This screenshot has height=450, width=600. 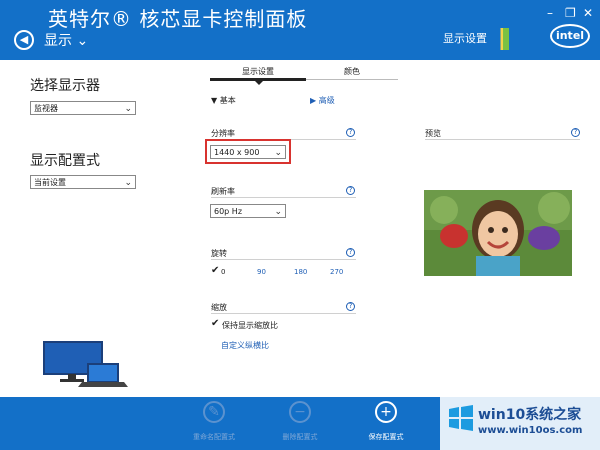 What do you see at coordinates (228, 211) in the screenshot?
I see `refresh-rate-value: 60p Hz` at bounding box center [228, 211].